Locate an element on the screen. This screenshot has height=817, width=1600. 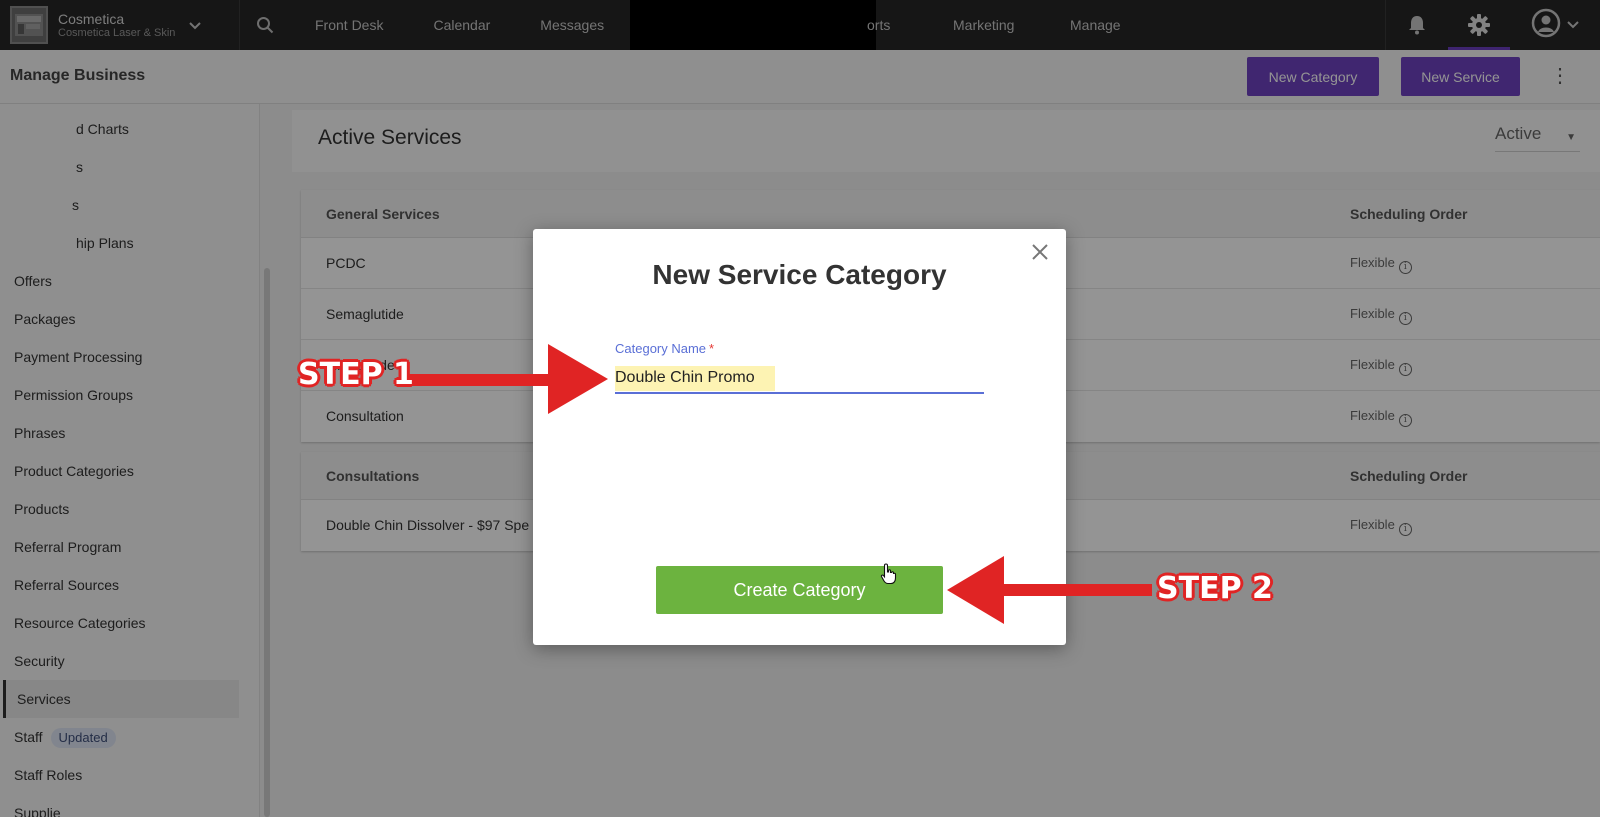
step1-label: STEP 1 is located at coordinates (356, 374).